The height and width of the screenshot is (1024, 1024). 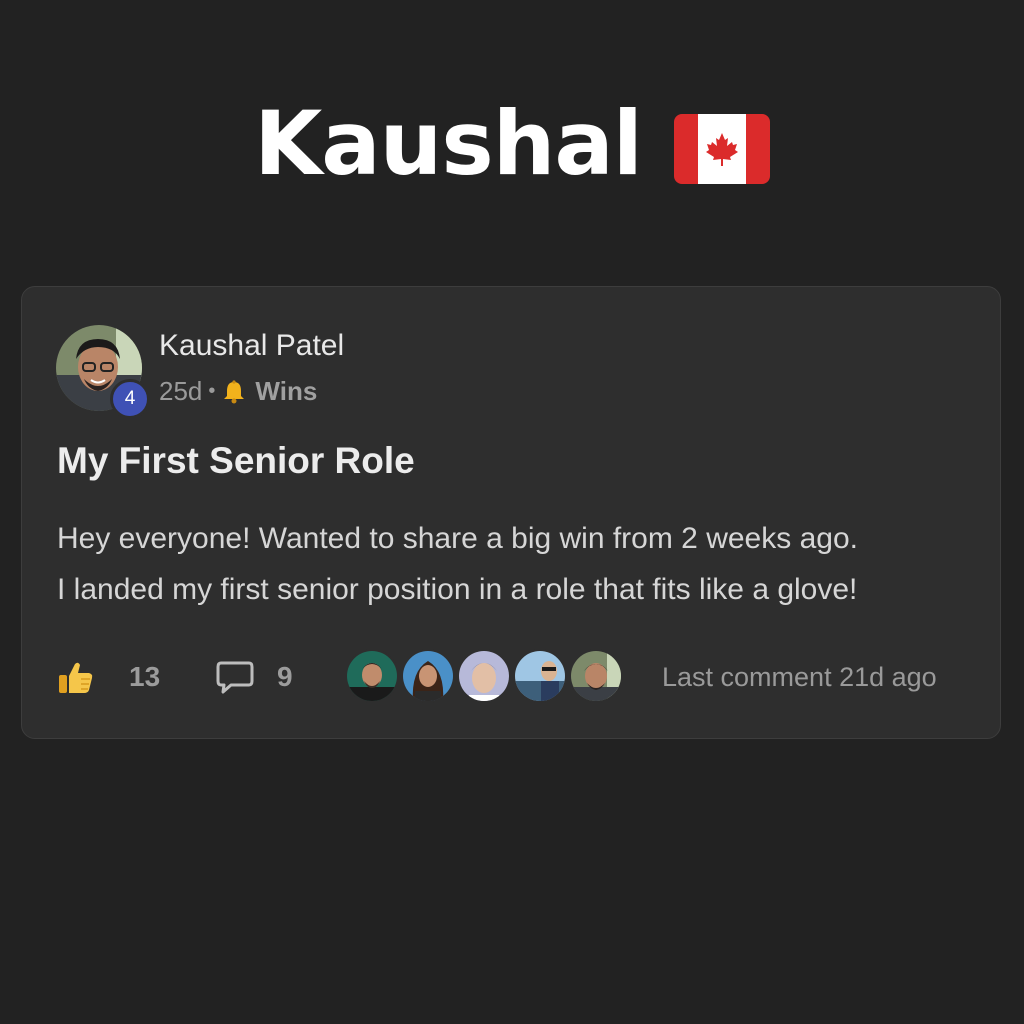 What do you see at coordinates (130, 399) in the screenshot?
I see `level-badge: 4` at bounding box center [130, 399].